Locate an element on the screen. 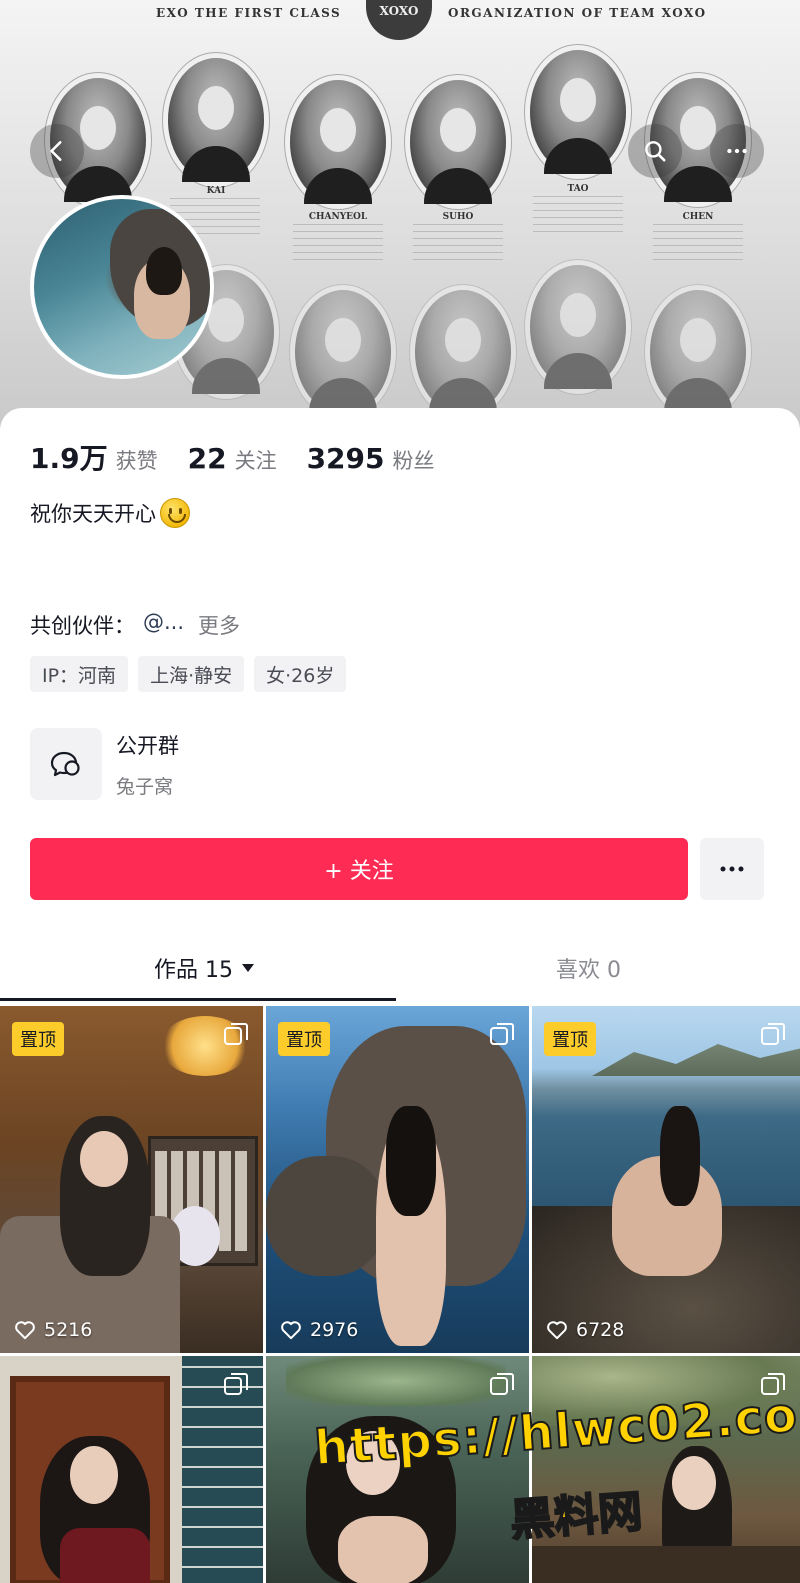 The height and width of the screenshot is (1583, 800). tab-works-label: 作品 15 is located at coordinates (193, 970).